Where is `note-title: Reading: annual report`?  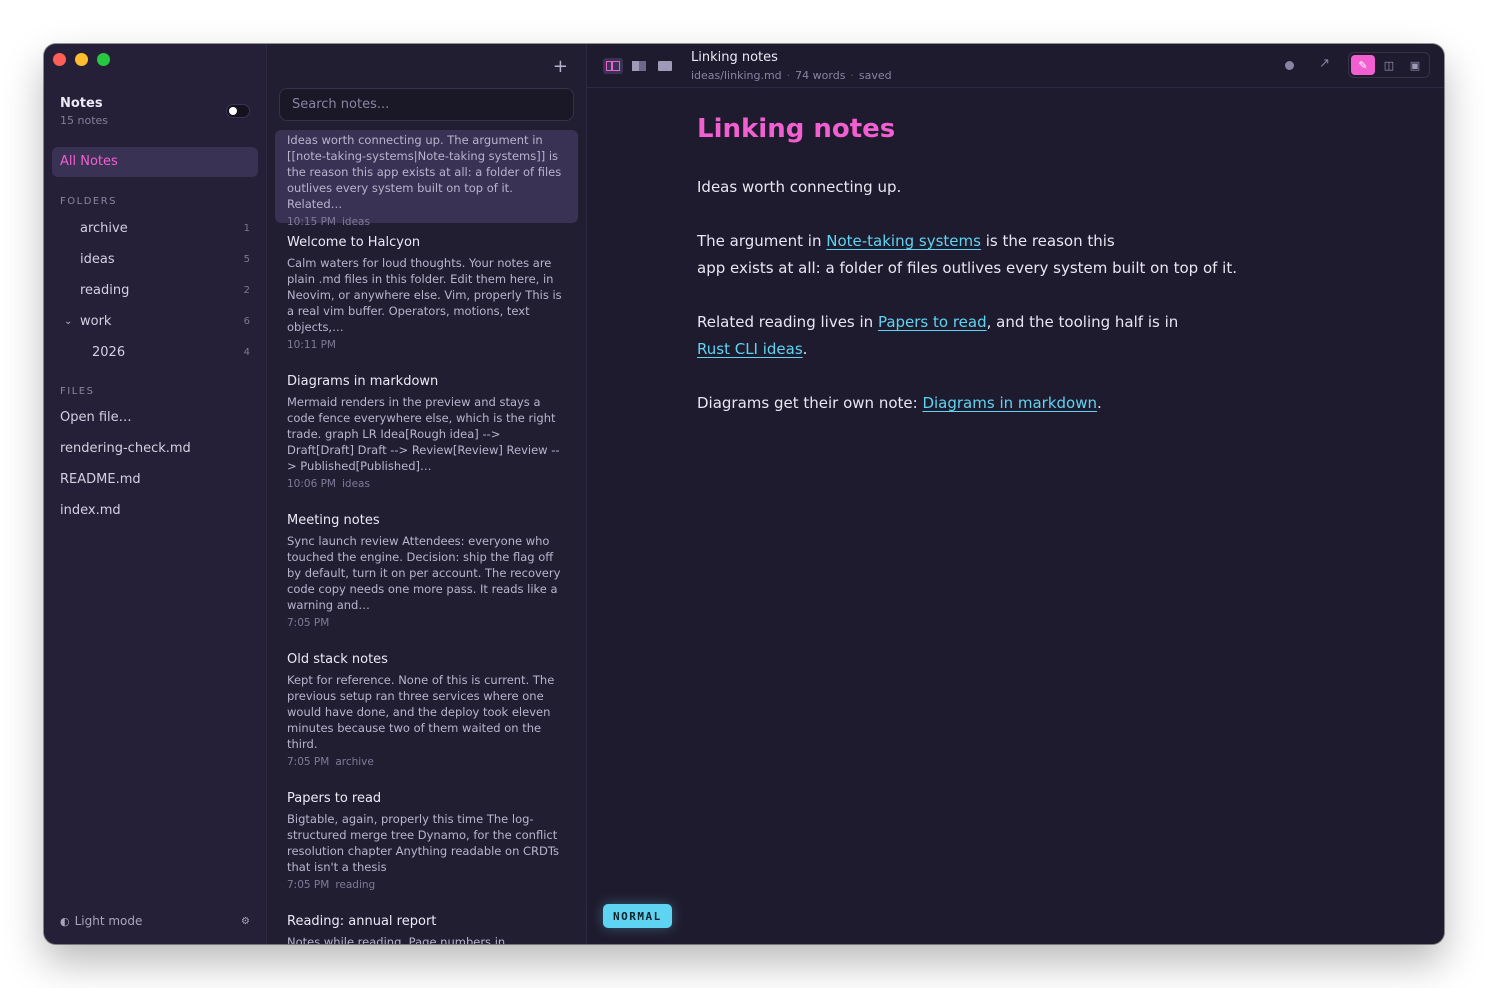
note-title: Reading: annual report is located at coordinates (362, 921).